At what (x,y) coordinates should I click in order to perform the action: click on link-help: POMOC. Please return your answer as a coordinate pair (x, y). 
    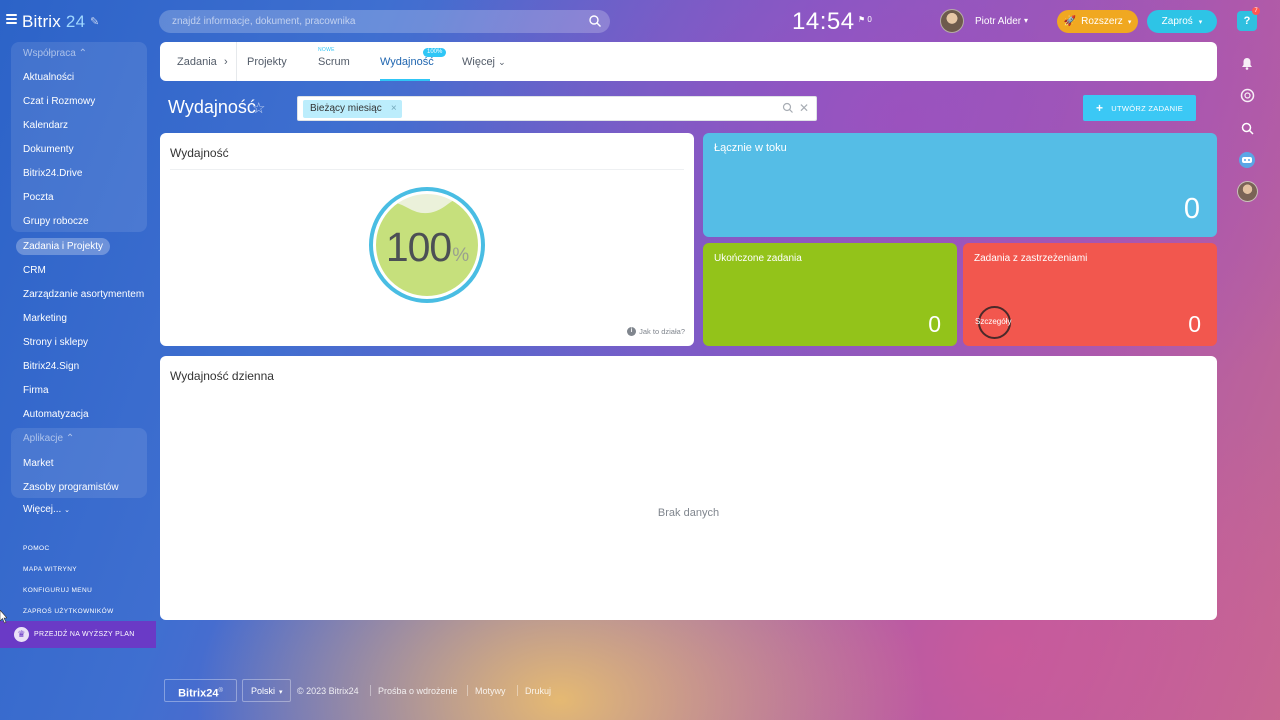
    Looking at the image, I should click on (36, 548).